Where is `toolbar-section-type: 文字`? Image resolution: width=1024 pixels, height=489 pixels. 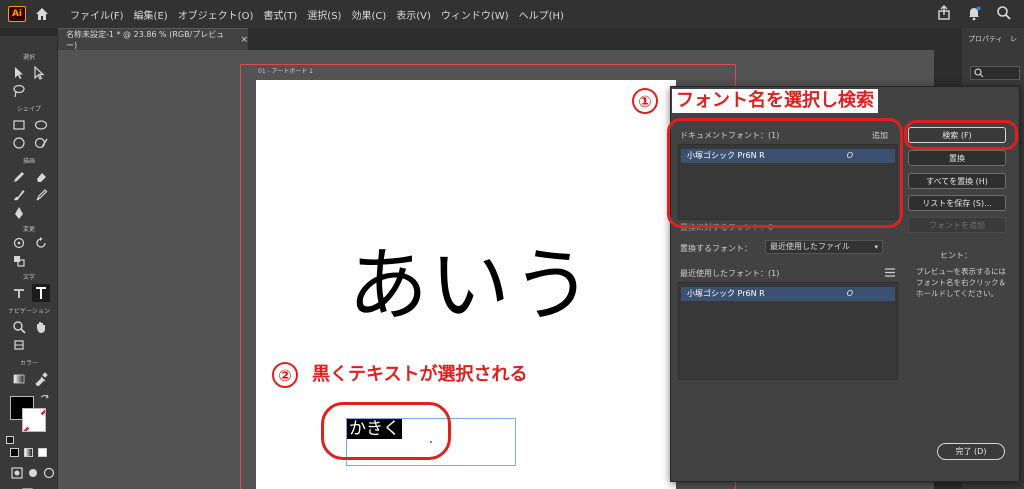
toolbar-section-type: 文字 is located at coordinates (28, 277).